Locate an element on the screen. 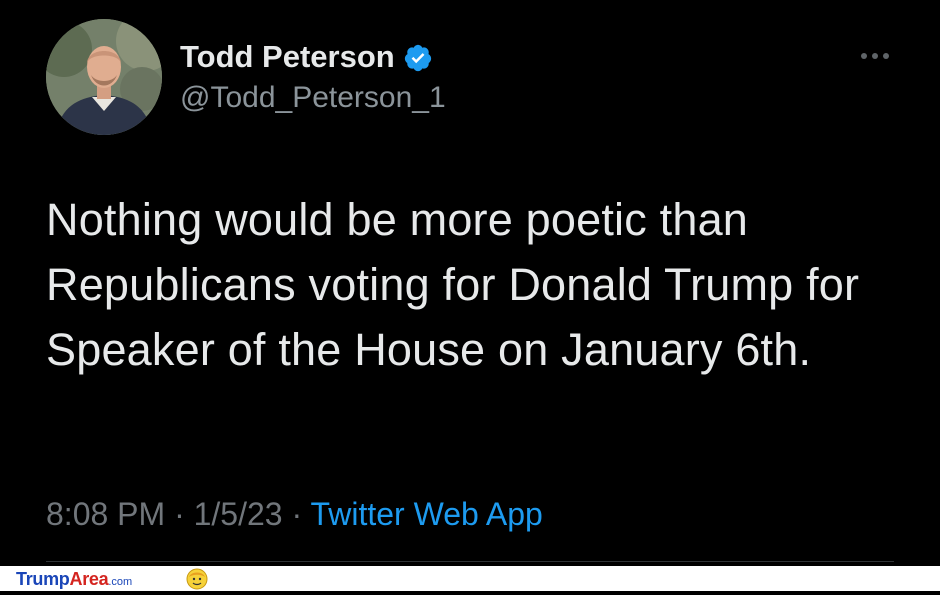 This screenshot has width=940, height=595. tweet-metadata: 8:08 PM · 1/5/23 · Twitter Web App is located at coordinates (294, 514).